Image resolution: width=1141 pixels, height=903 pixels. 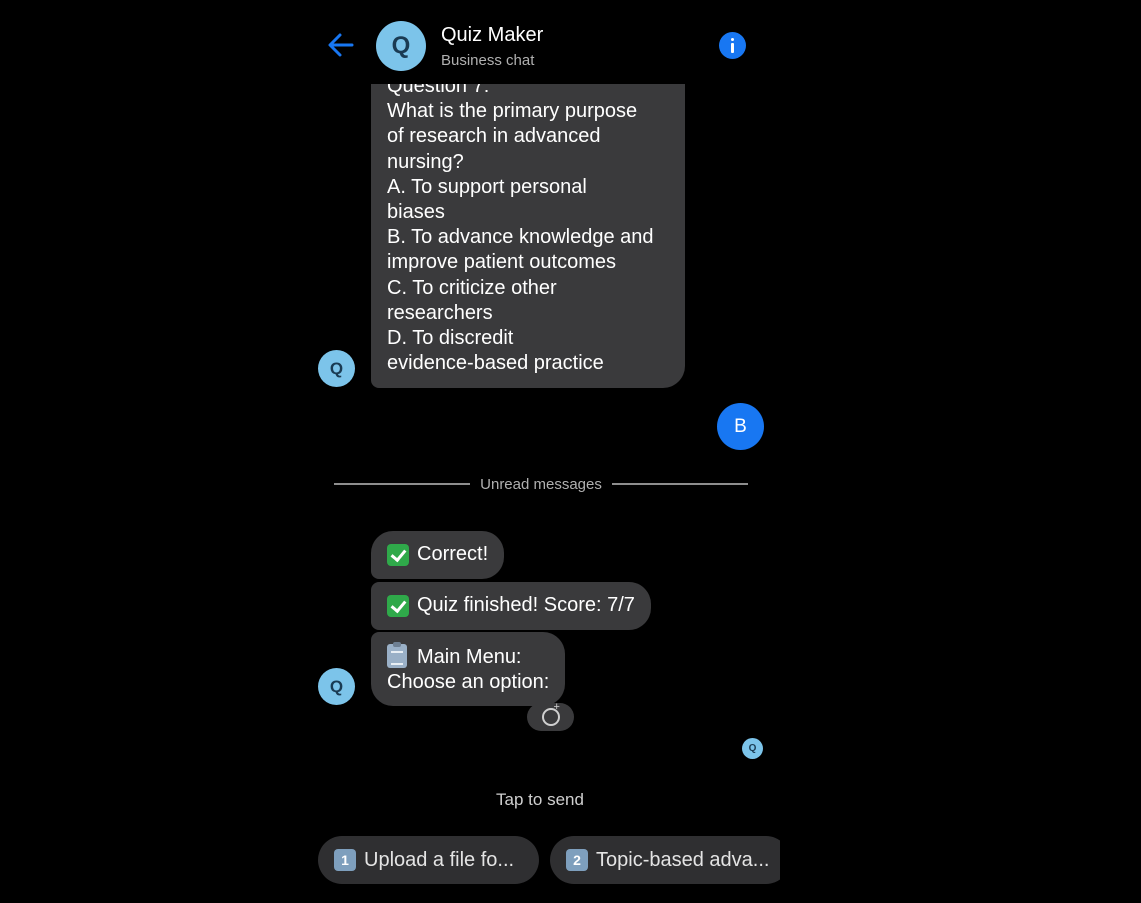 What do you see at coordinates (397, 655) in the screenshot?
I see `clipboard-icon` at bounding box center [397, 655].